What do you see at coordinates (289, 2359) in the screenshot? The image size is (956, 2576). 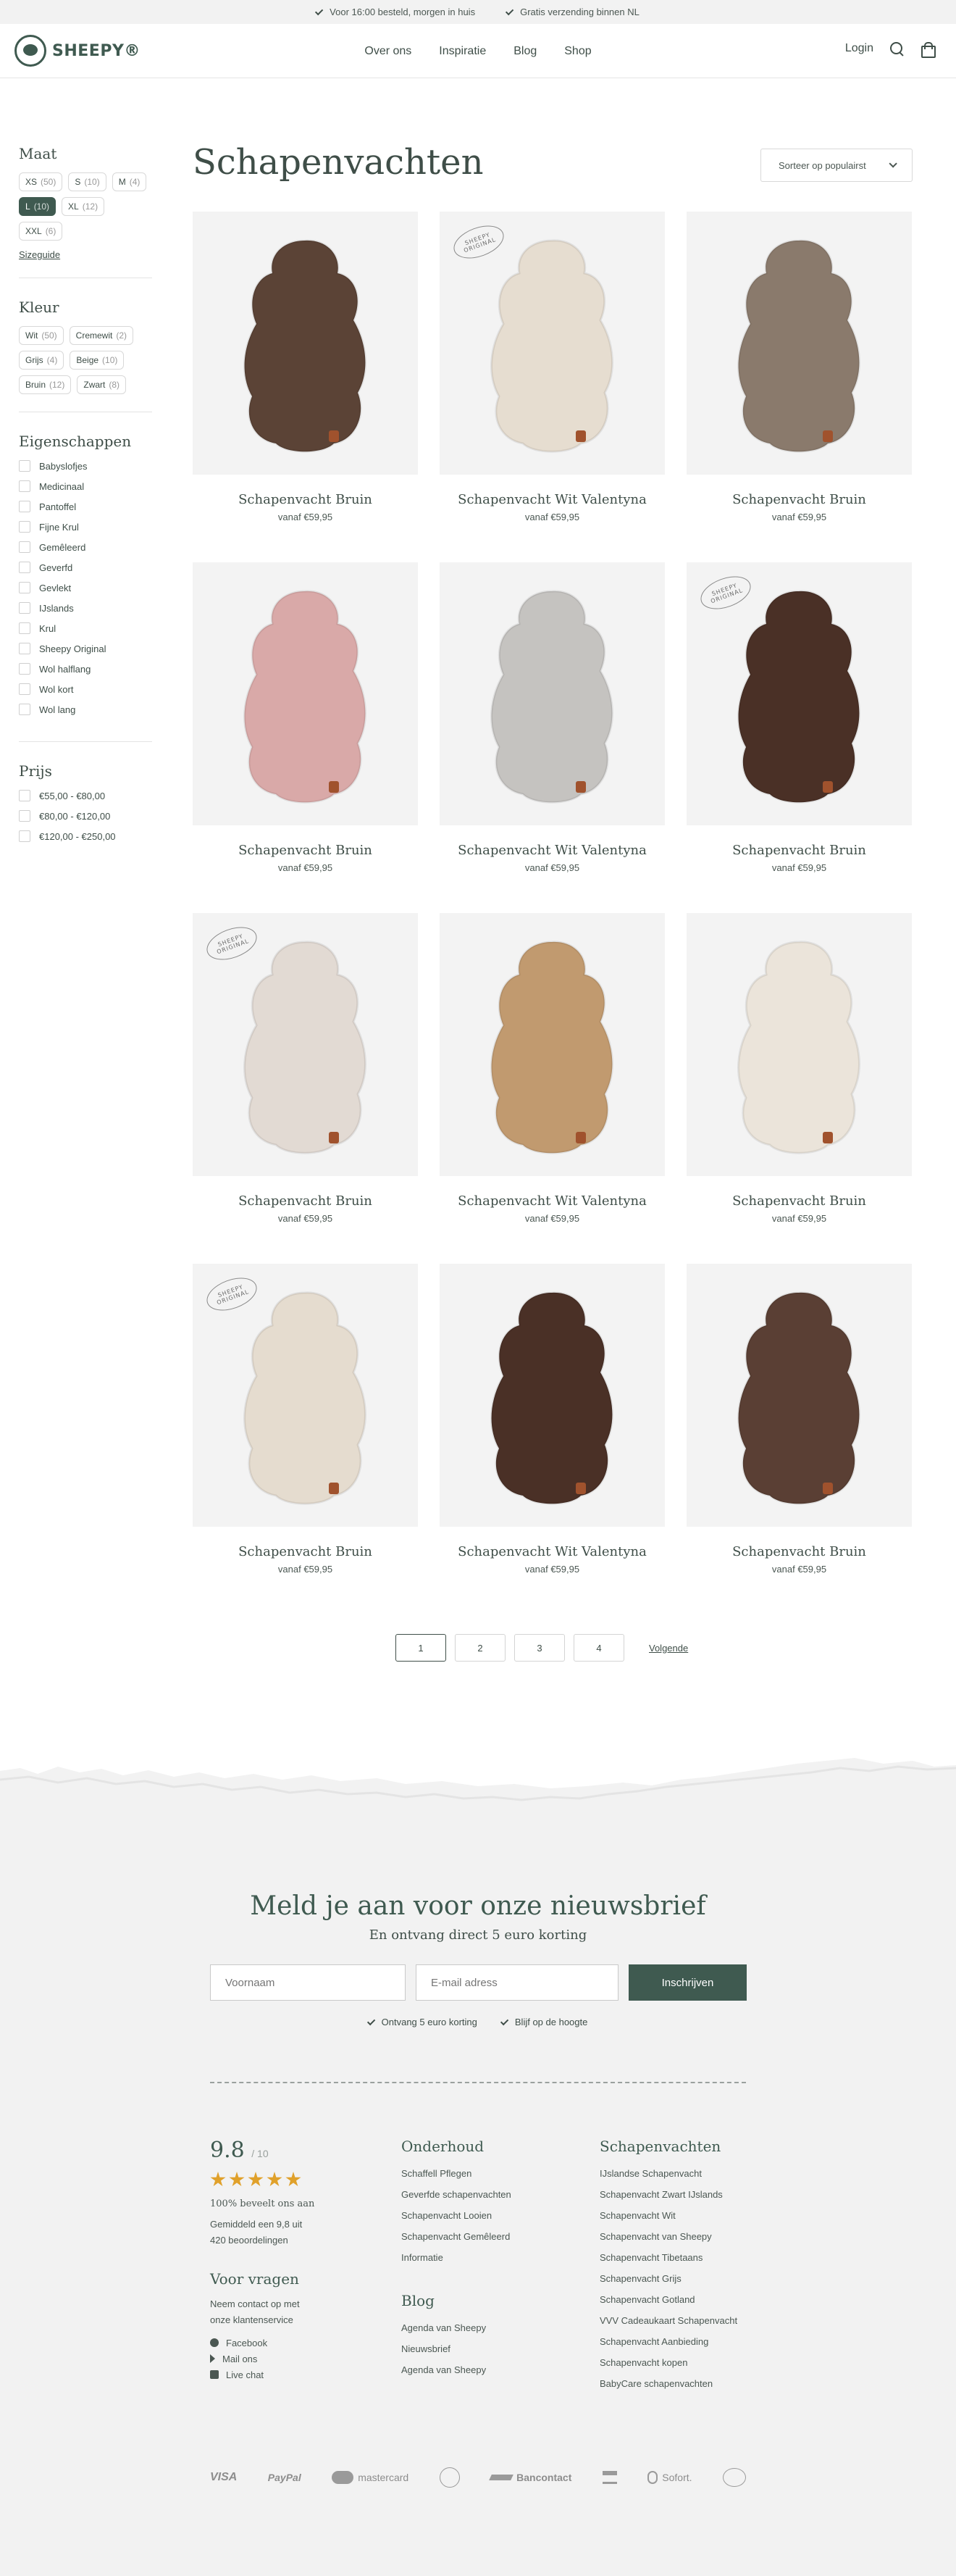 I see `mail-link: Mail ons` at bounding box center [289, 2359].